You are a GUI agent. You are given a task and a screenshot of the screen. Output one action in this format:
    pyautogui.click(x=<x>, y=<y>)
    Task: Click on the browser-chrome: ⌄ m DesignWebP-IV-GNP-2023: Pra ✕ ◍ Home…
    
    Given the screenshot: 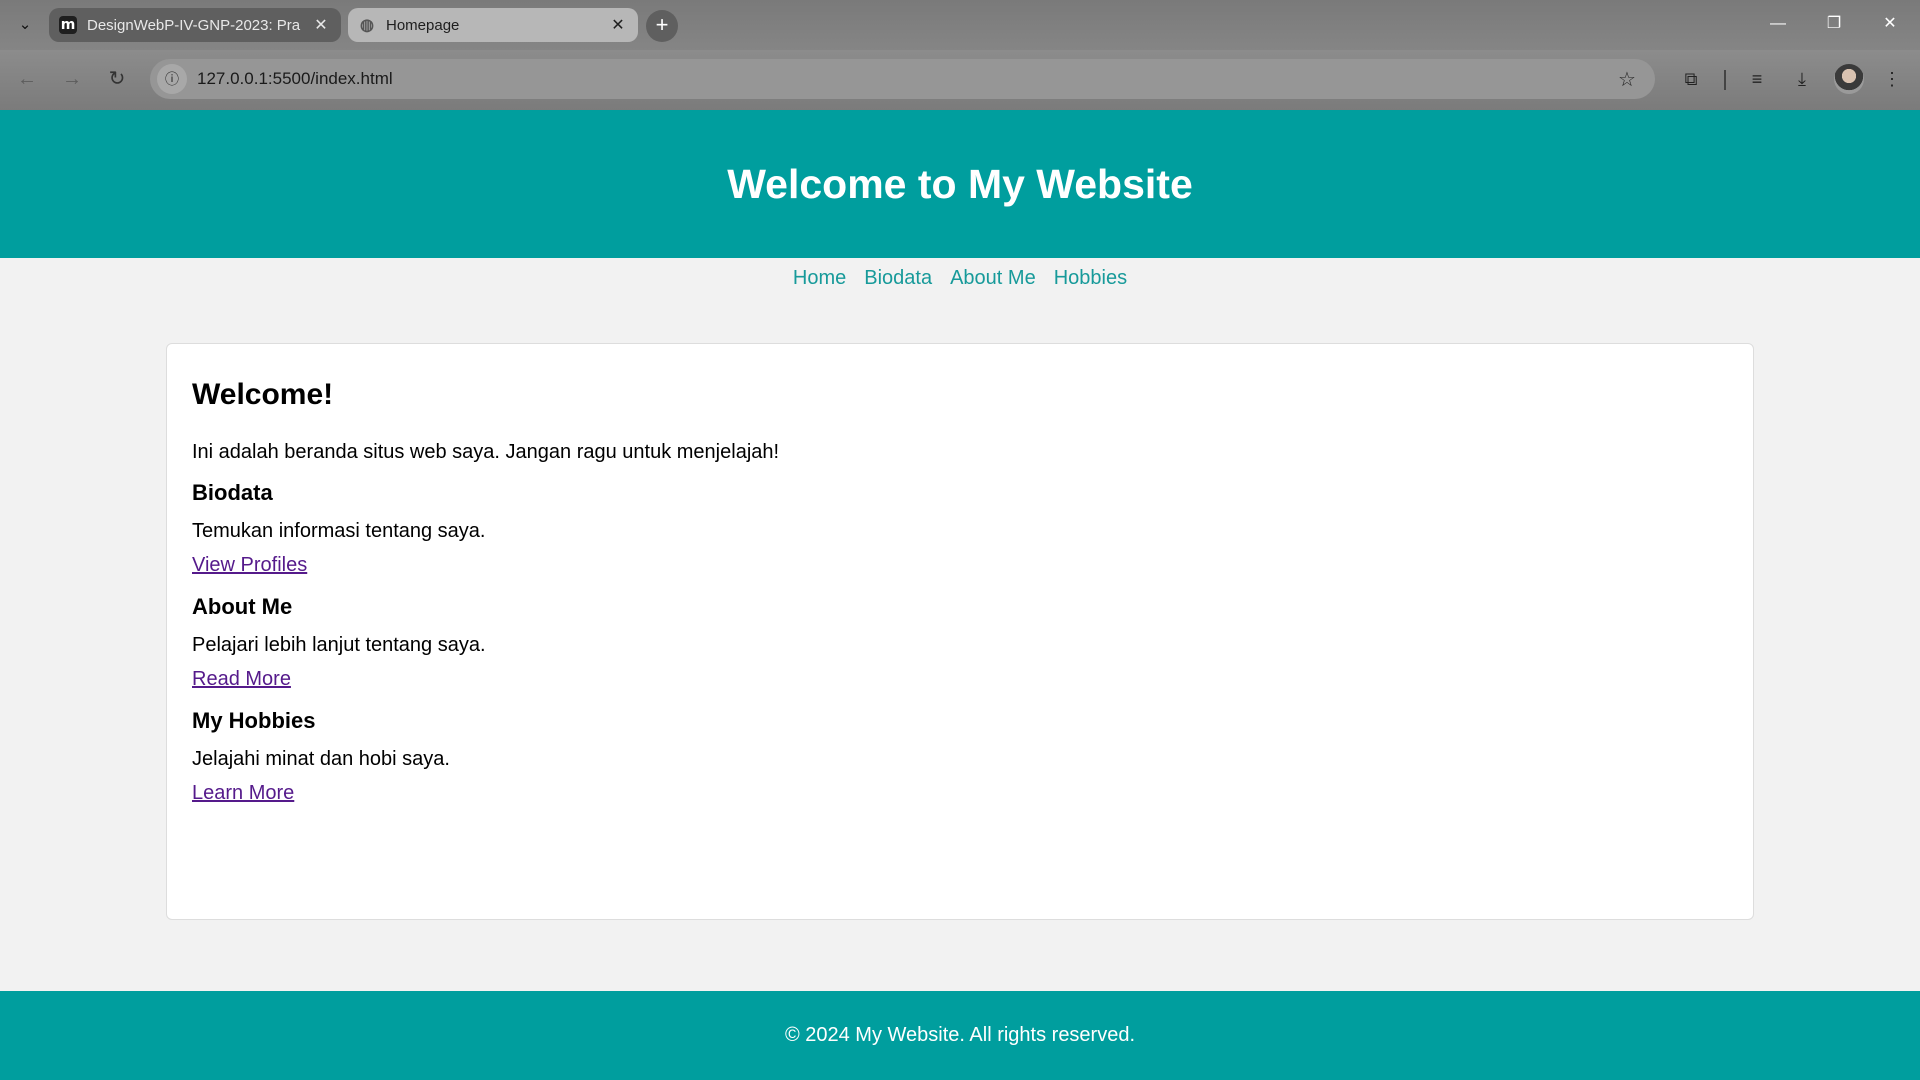 What is the action you would take?
    pyautogui.click(x=960, y=55)
    